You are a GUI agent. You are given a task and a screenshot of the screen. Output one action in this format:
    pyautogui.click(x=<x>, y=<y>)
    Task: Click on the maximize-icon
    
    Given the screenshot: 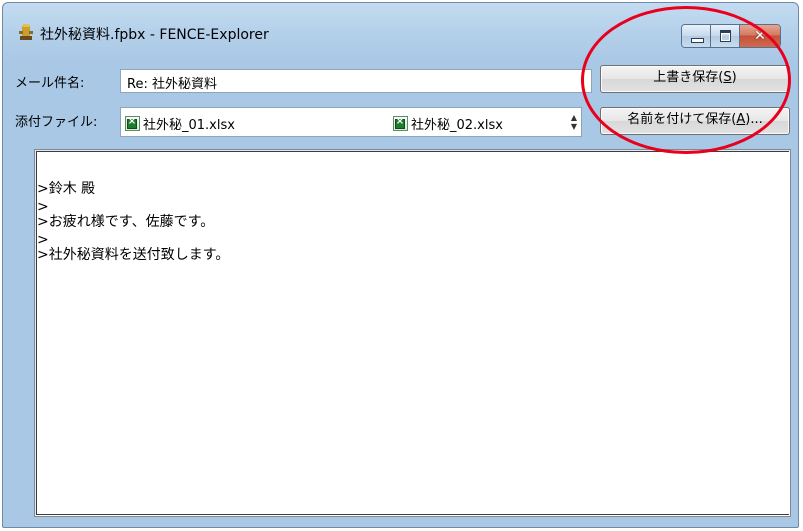 What is the action you would take?
    pyautogui.click(x=725, y=36)
    